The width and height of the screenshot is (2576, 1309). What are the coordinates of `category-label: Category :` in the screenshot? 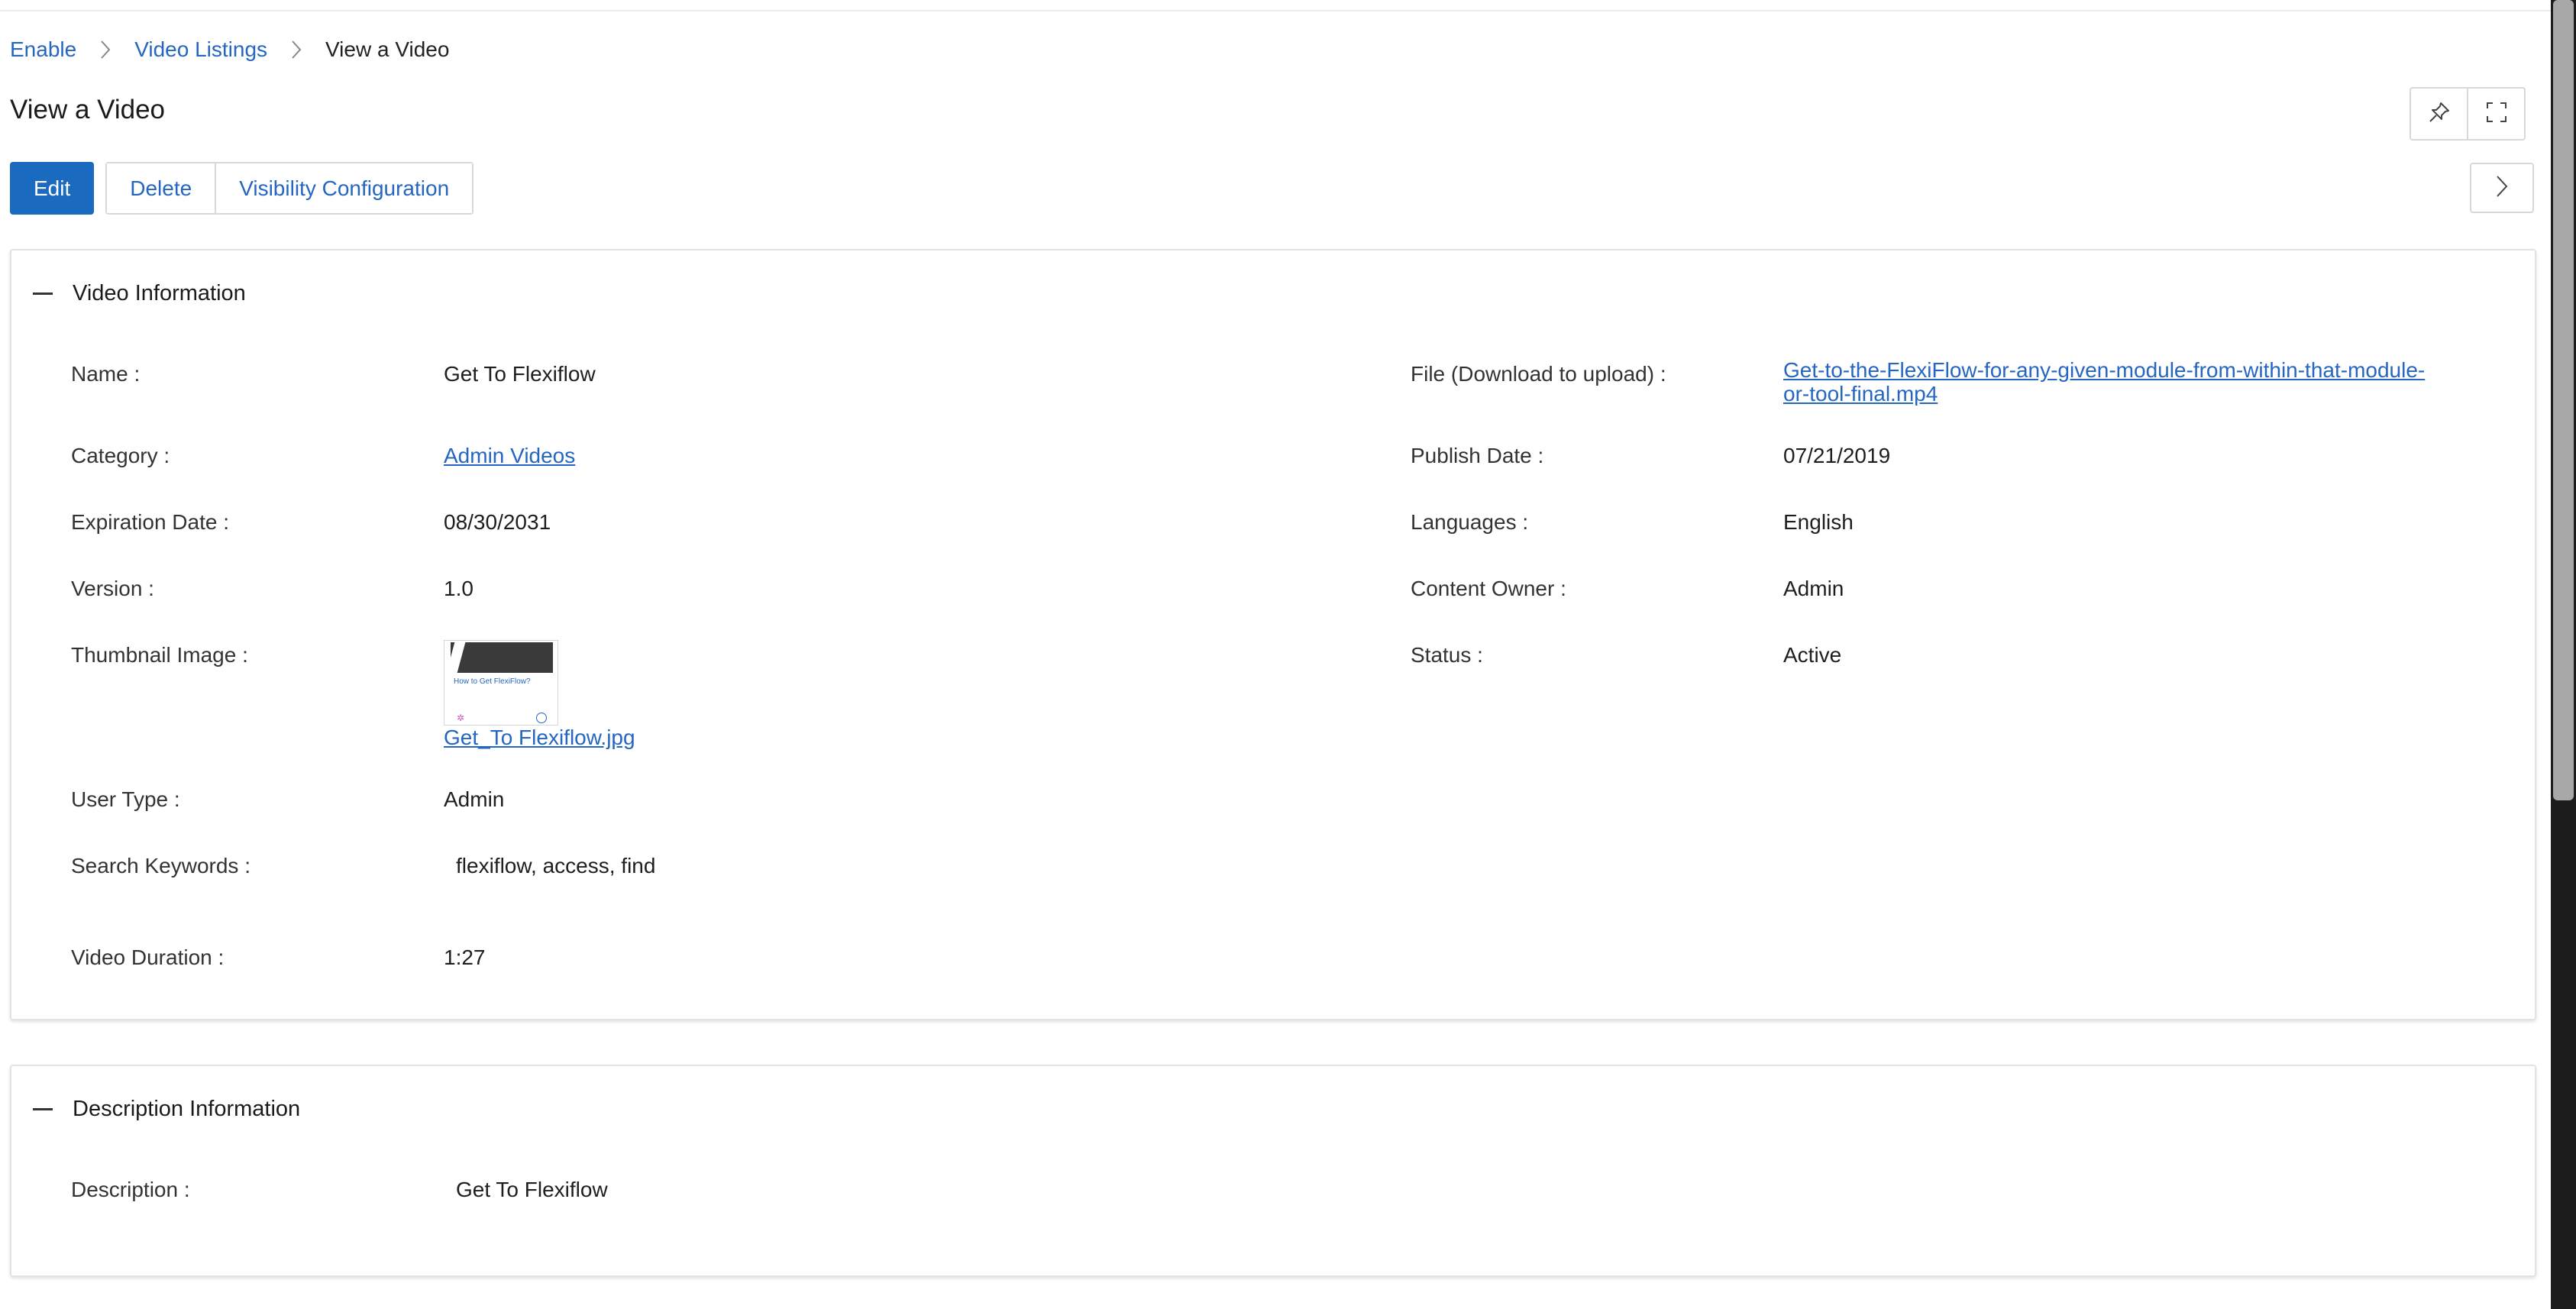 It's located at (120, 456).